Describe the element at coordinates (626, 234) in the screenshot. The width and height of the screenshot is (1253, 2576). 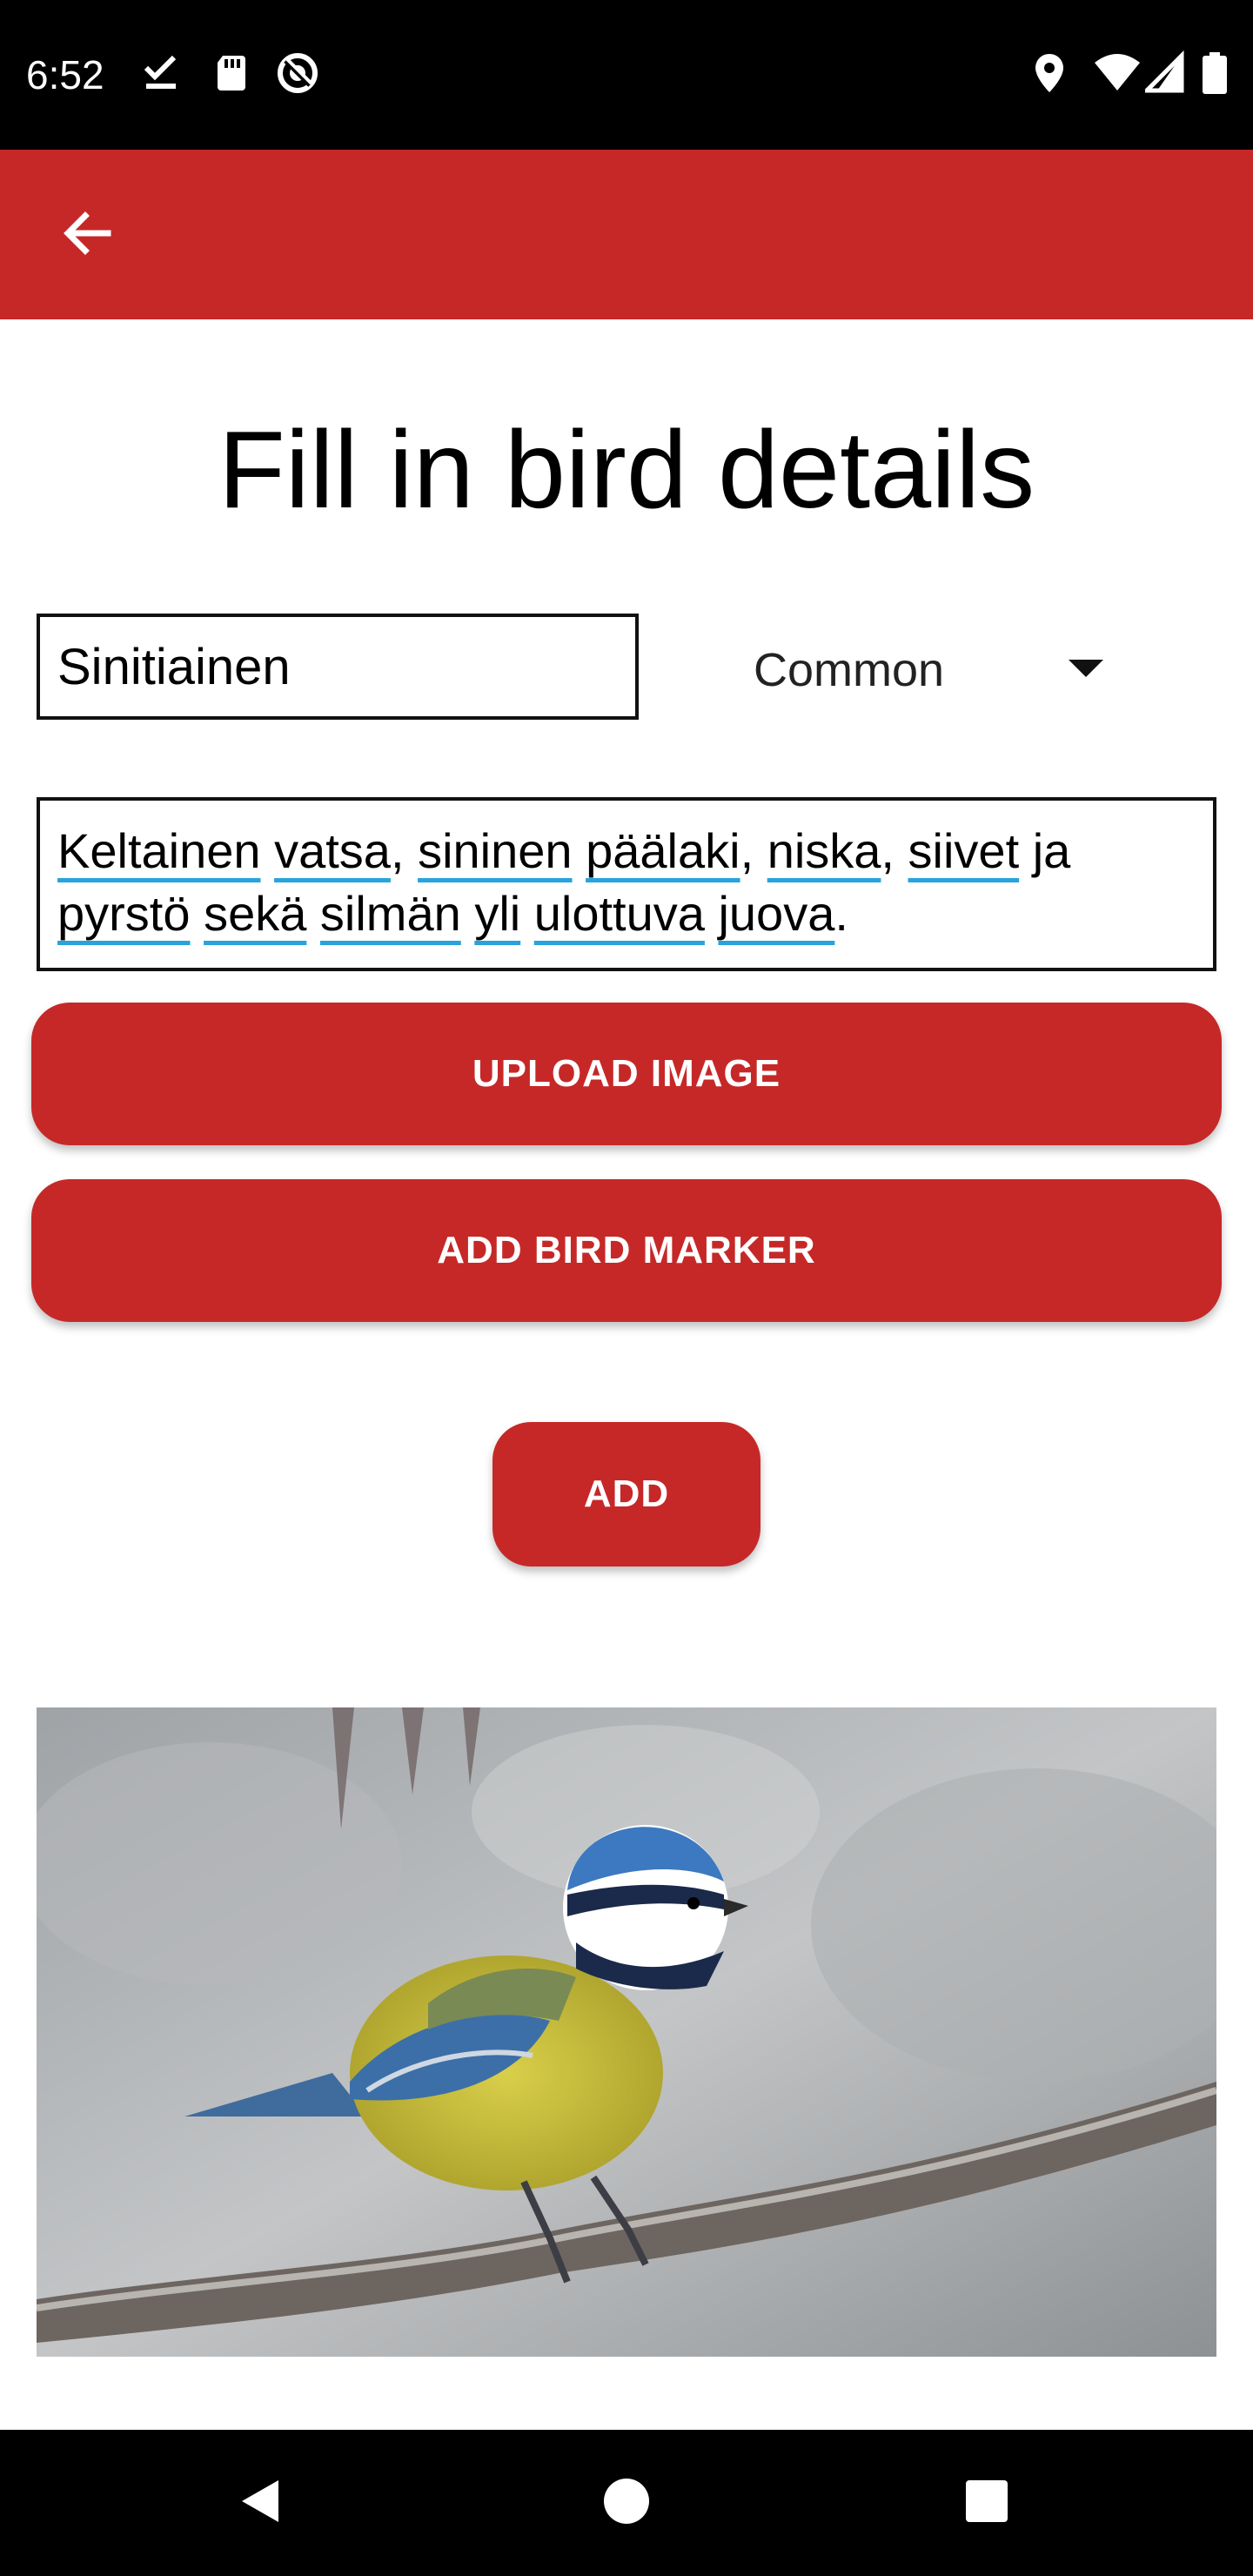
I see `app-bar` at that location.